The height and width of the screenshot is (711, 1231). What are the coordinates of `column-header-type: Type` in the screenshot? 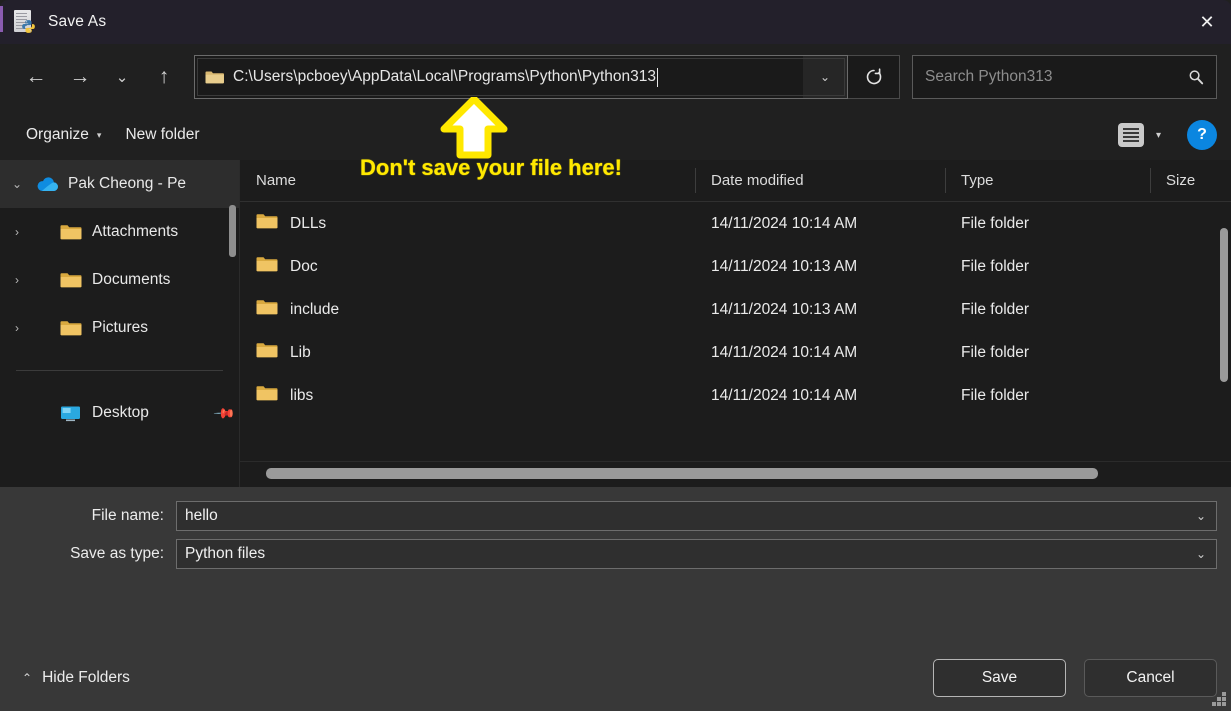 It's located at (1047, 180).